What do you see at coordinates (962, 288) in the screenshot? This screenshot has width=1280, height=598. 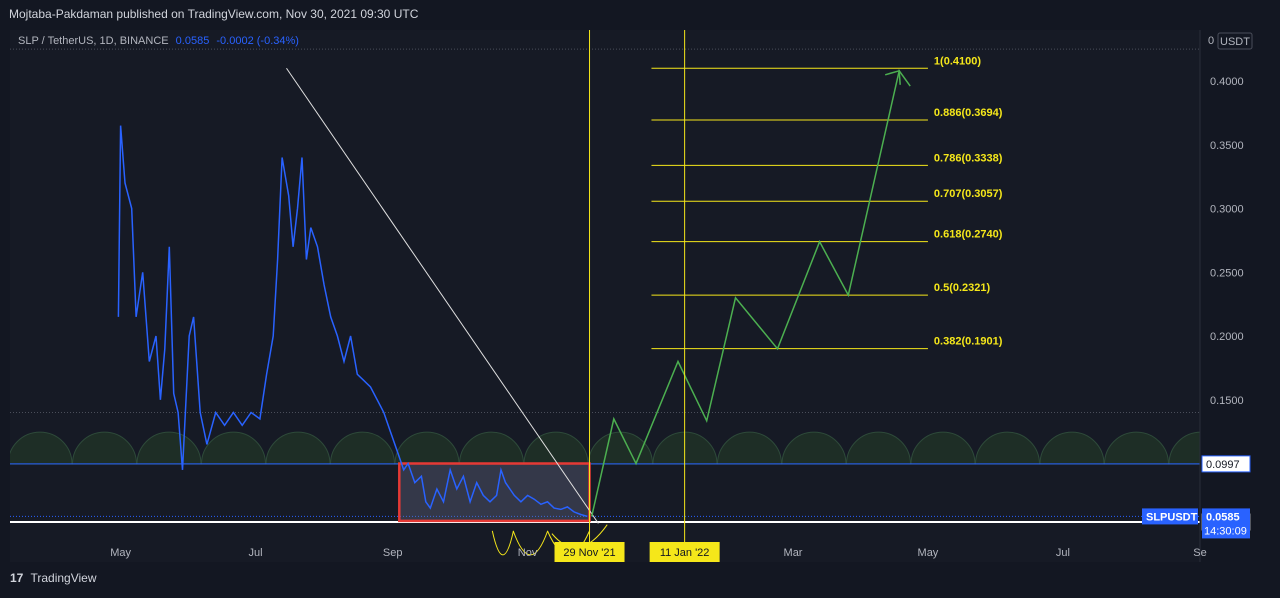 I see `fib-level-label: 0.5(0.2321)` at bounding box center [962, 288].